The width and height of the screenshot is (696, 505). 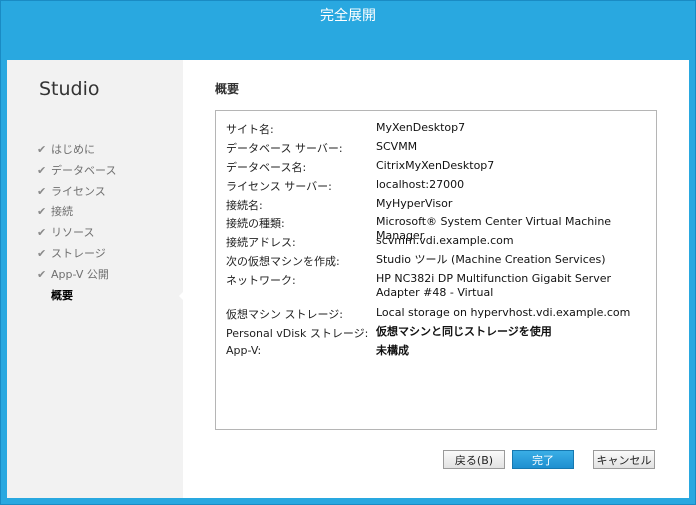 I want to click on summary-label: 接続の種類:, so click(x=255, y=223).